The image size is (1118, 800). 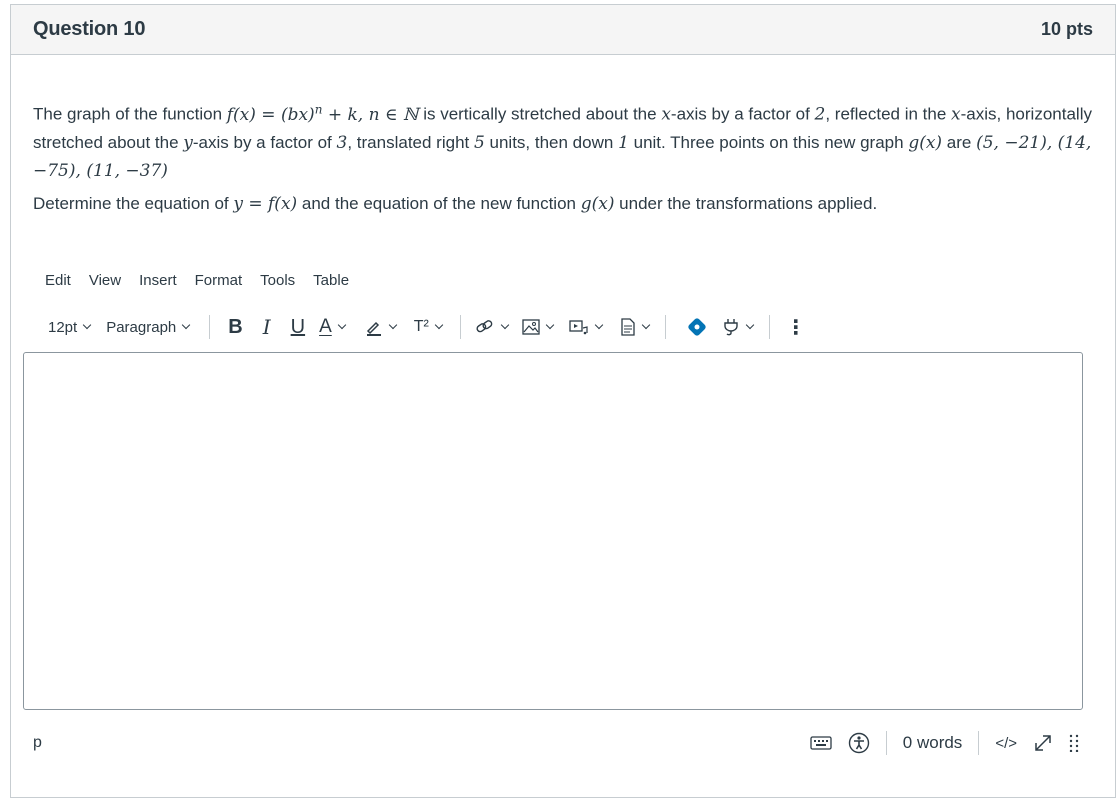 What do you see at coordinates (1066, 29) in the screenshot?
I see `question-points: 10 pts` at bounding box center [1066, 29].